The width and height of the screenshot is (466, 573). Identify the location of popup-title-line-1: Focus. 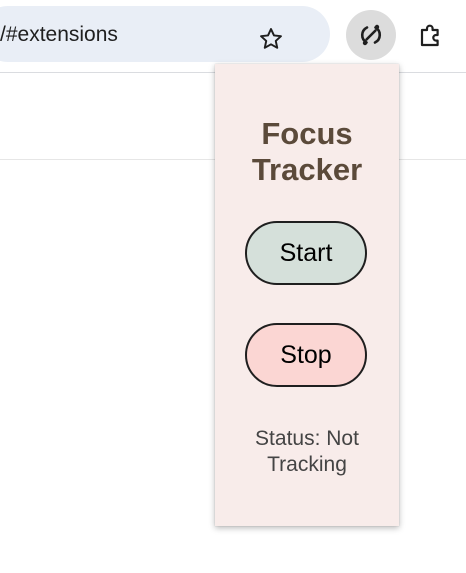
(307, 133).